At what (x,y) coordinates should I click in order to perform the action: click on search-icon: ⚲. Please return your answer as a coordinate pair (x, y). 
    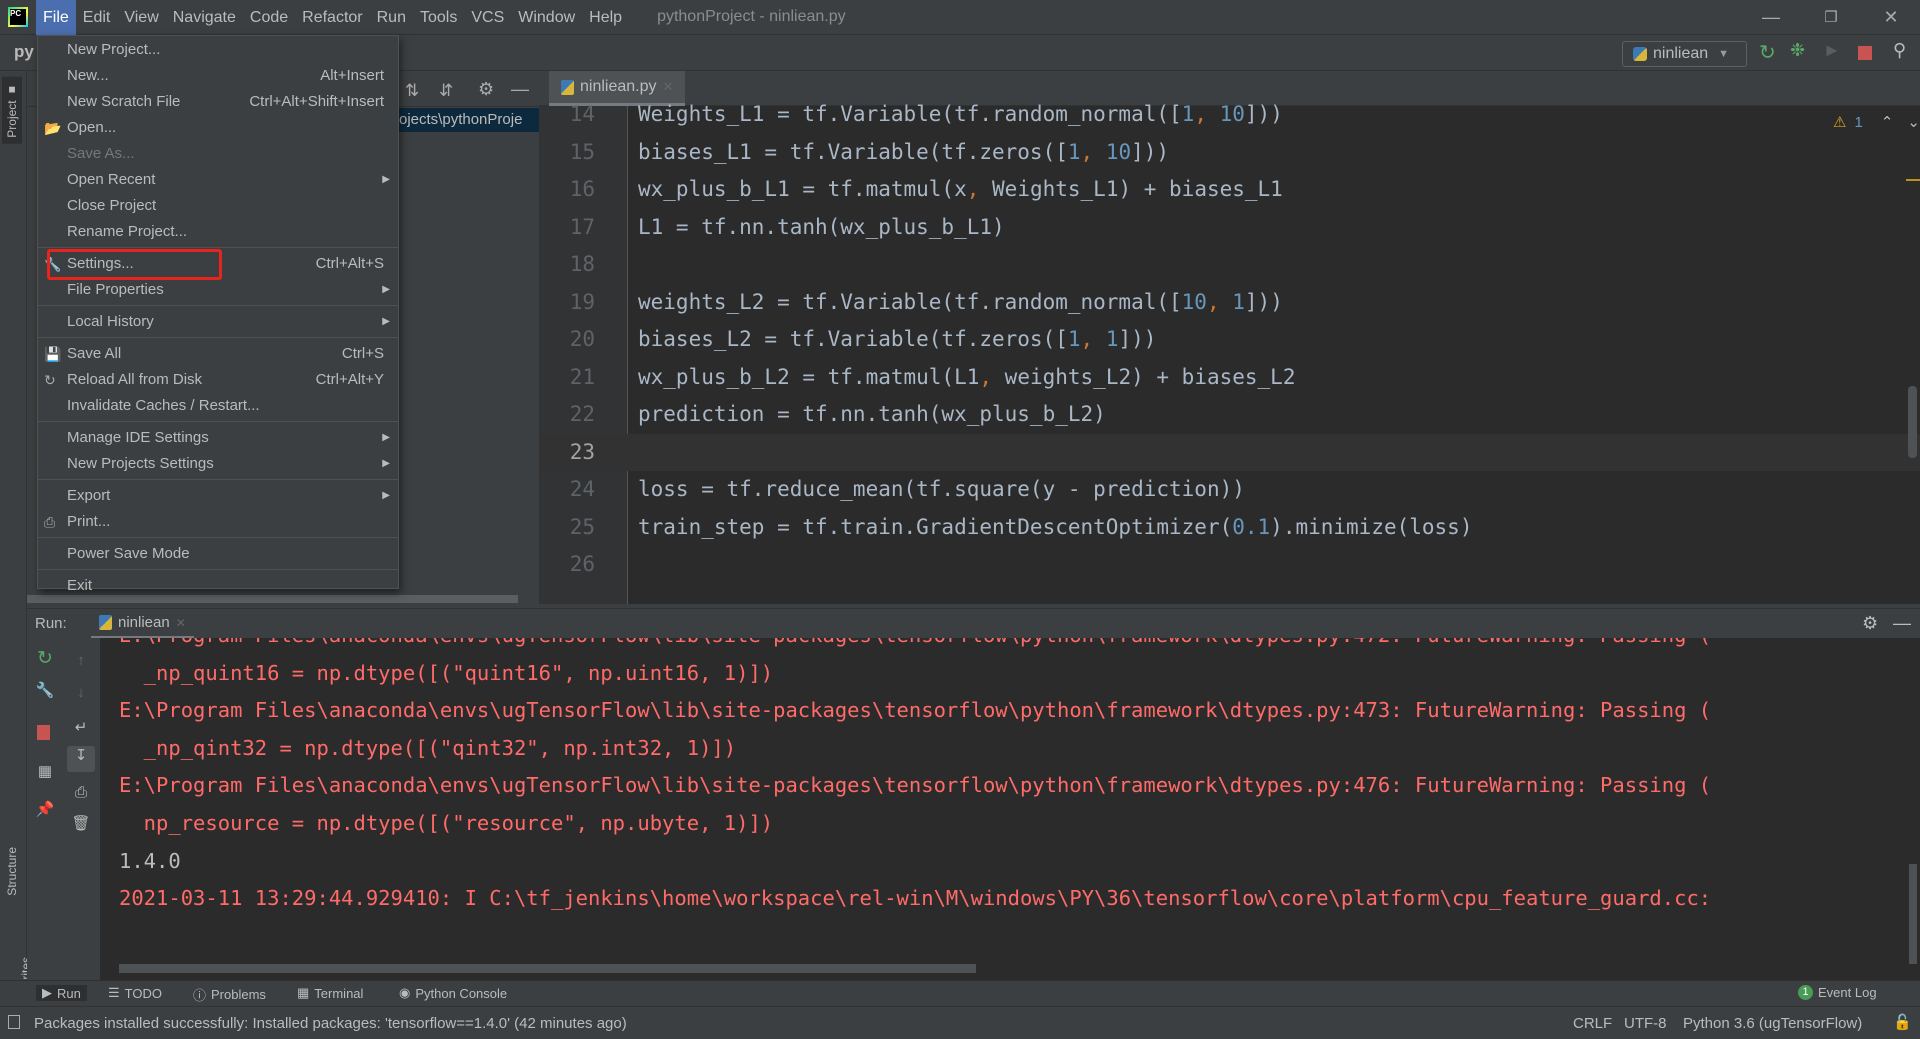
    Looking at the image, I should click on (1903, 50).